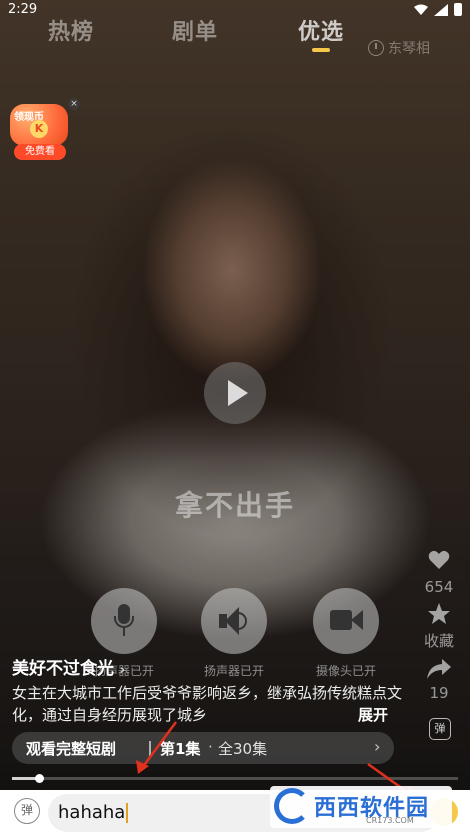 The height and width of the screenshot is (836, 470). Describe the element at coordinates (203, 748) in the screenshot. I see `watch-full-drama-bar: 观看完整短剧 第1集 · 全30集 ›` at that location.